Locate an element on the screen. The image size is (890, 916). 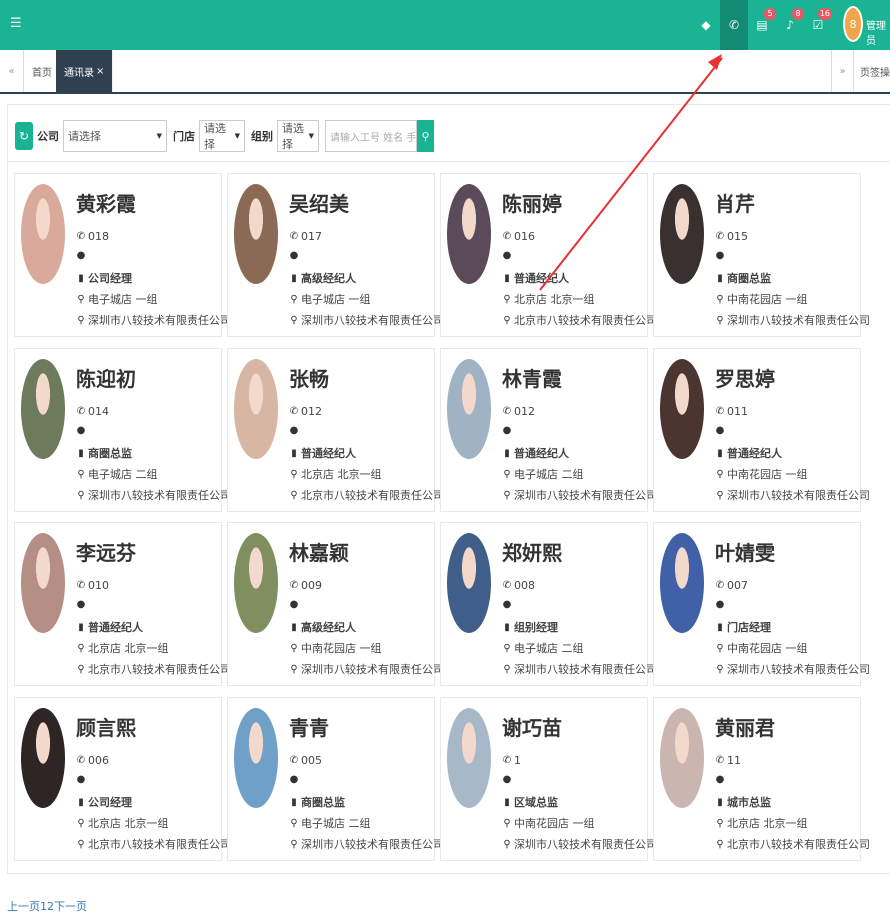
contact-phone: ✆ 017 is located at coordinates (305, 236).